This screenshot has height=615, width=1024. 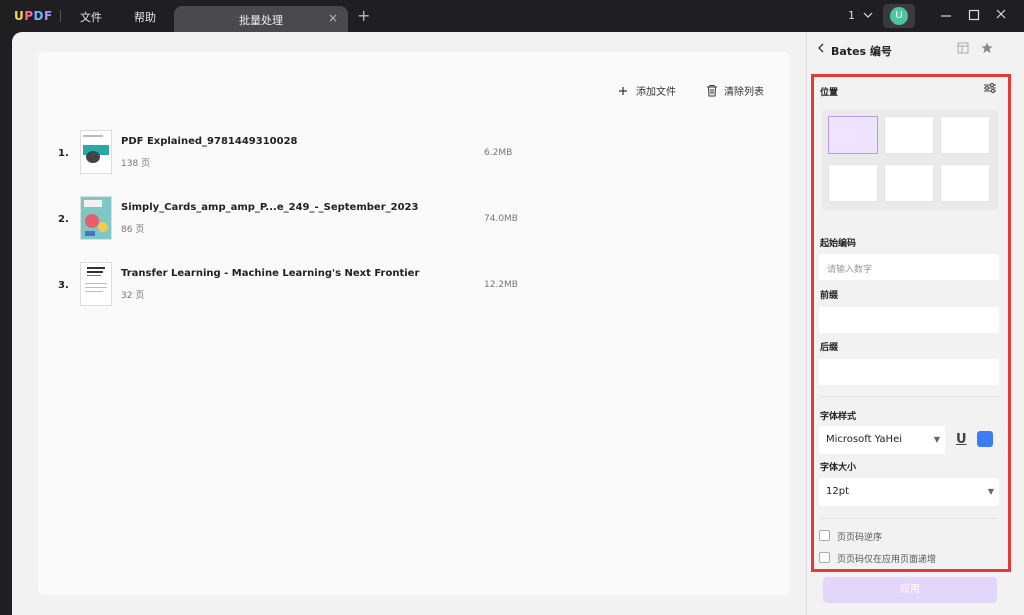 I want to click on reverse-order-label: 页页码逆序, so click(x=860, y=538).